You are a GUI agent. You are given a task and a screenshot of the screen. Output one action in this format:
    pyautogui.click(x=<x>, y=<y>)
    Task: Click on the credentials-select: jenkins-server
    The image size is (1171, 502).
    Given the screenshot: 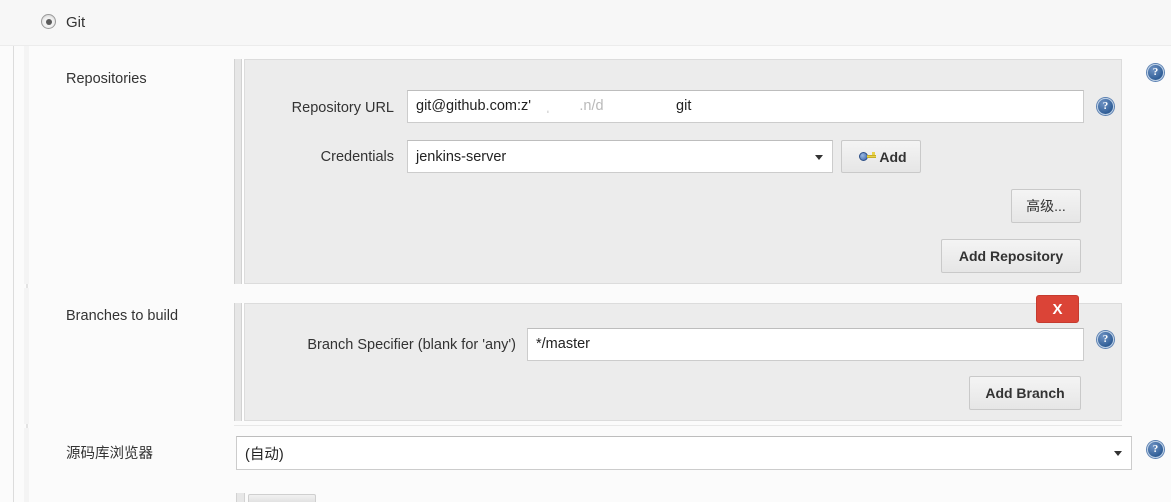 What is the action you would take?
    pyautogui.click(x=620, y=156)
    